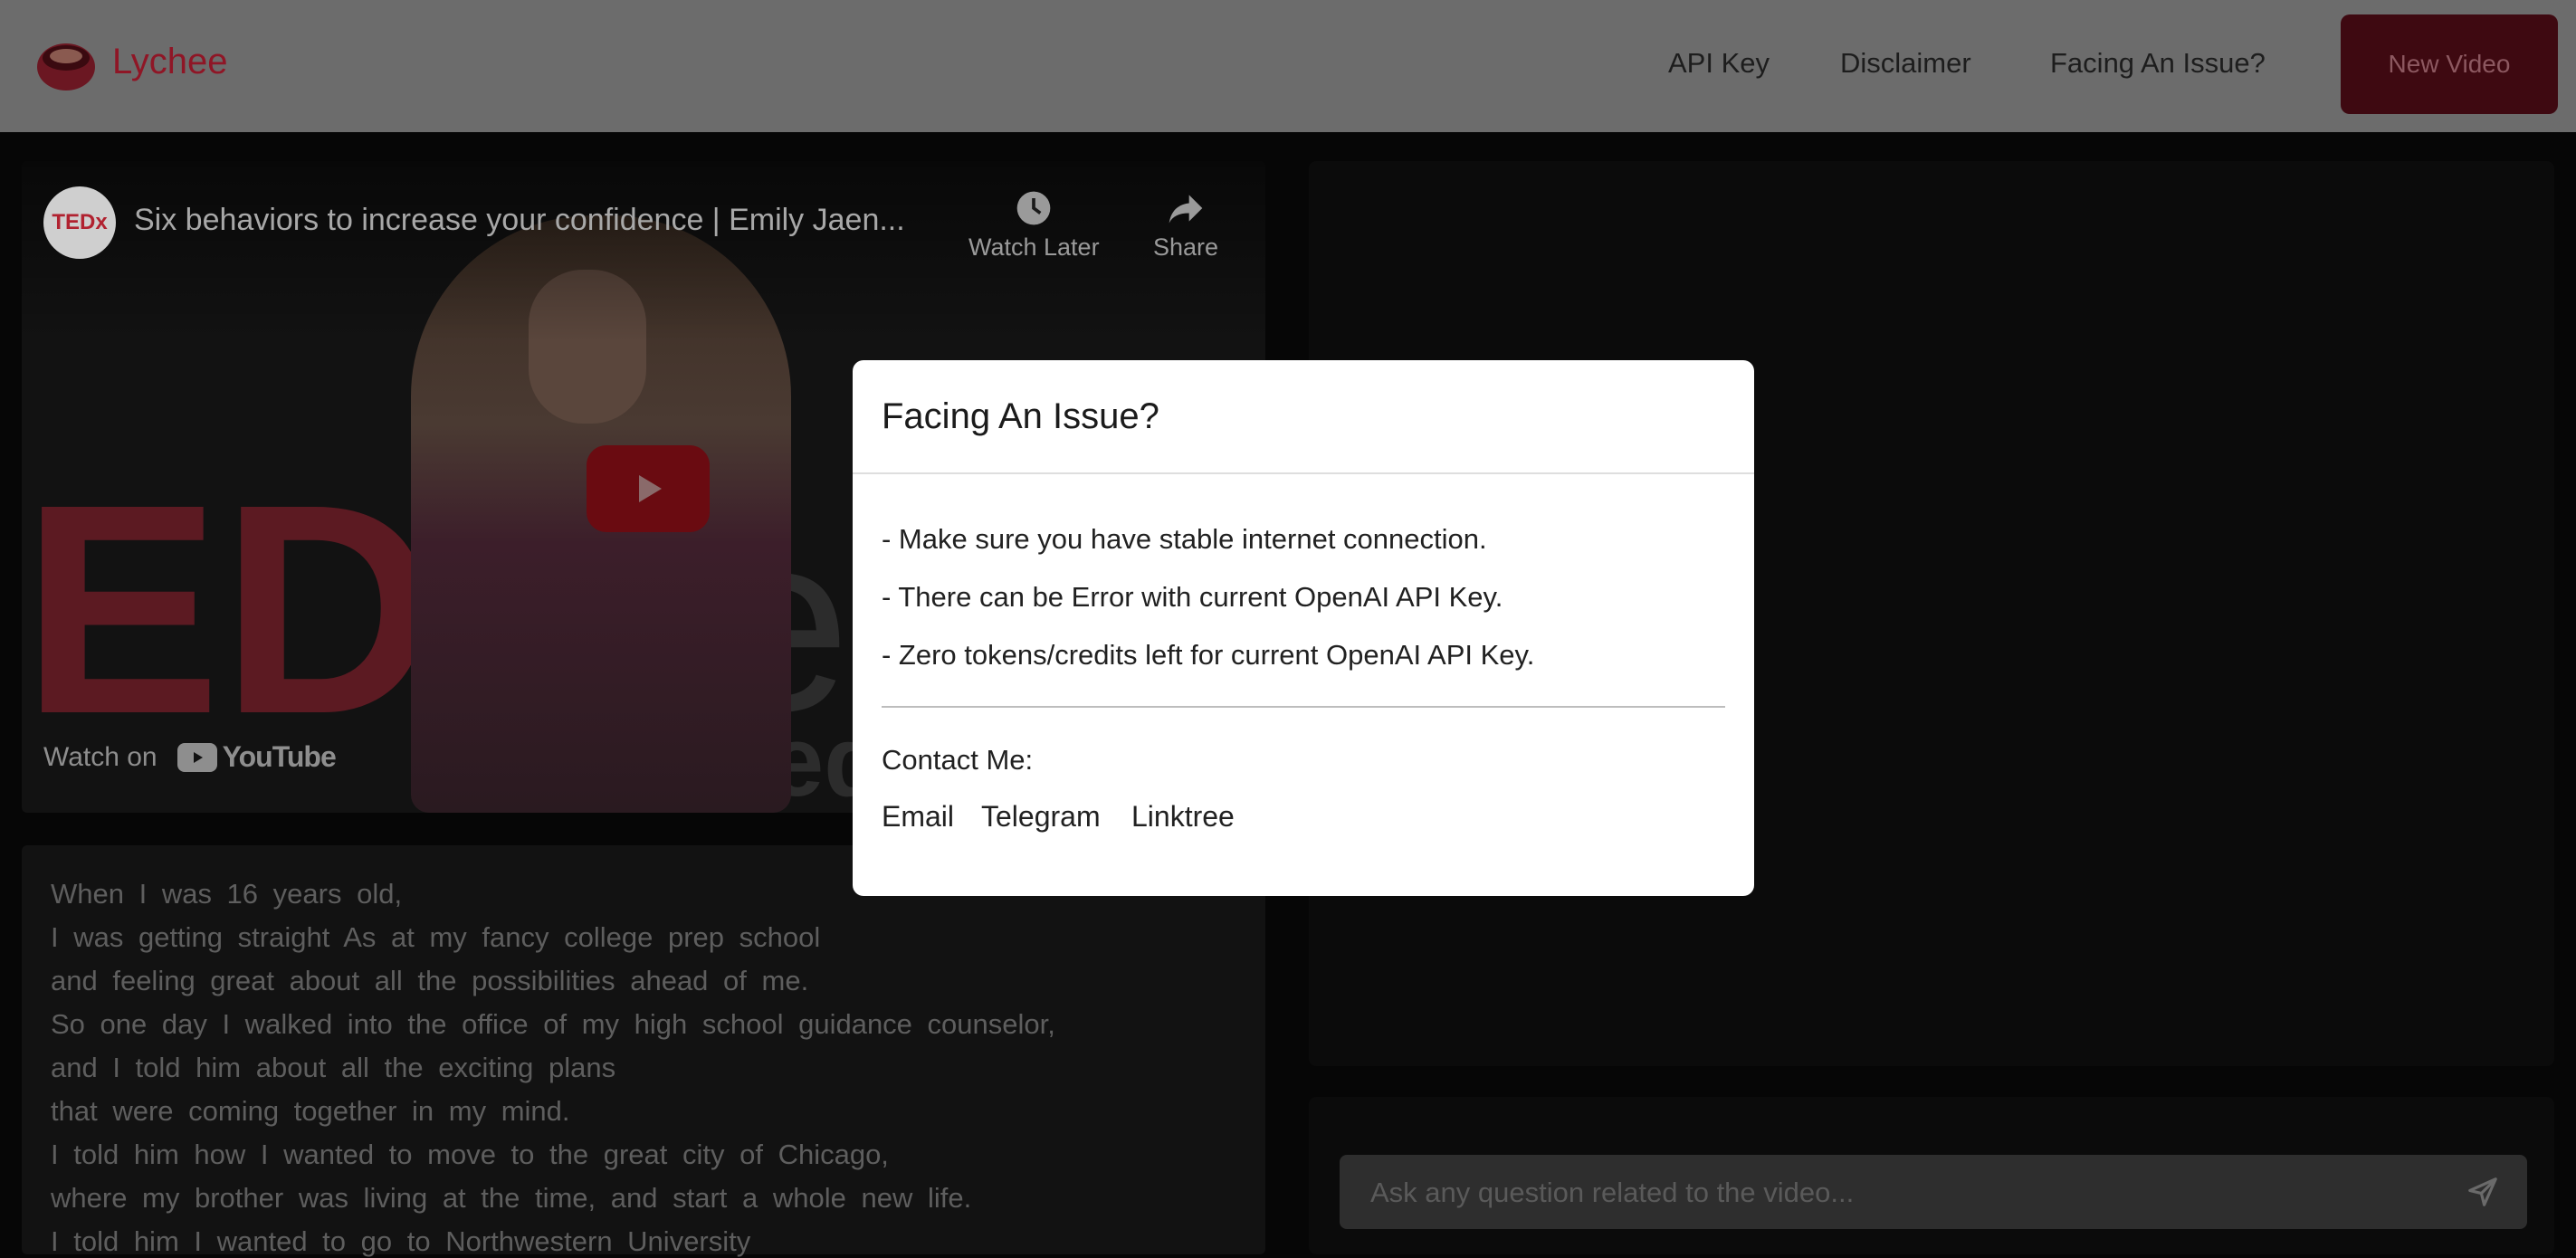 The image size is (2576, 1258). I want to click on youtube-logo: YouTube, so click(257, 757).